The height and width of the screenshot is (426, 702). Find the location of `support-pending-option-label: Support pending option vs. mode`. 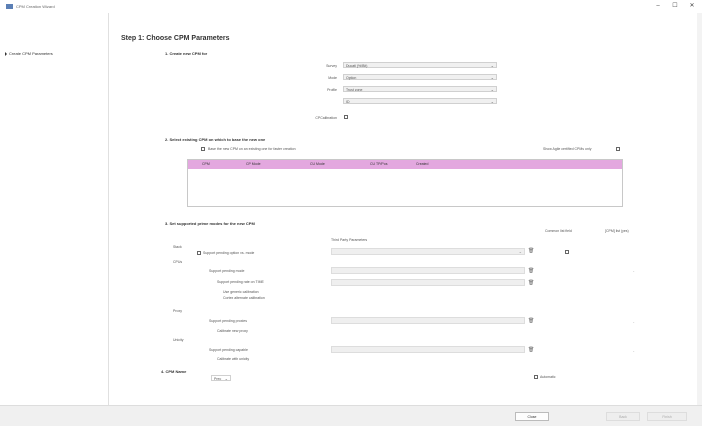

support-pending-option-label: Support pending option vs. mode is located at coordinates (229, 253).